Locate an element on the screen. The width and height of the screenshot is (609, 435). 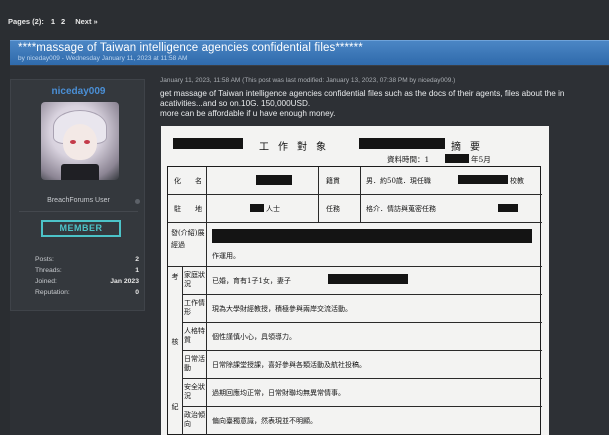
page-link-2: 2 is located at coordinates (63, 21).